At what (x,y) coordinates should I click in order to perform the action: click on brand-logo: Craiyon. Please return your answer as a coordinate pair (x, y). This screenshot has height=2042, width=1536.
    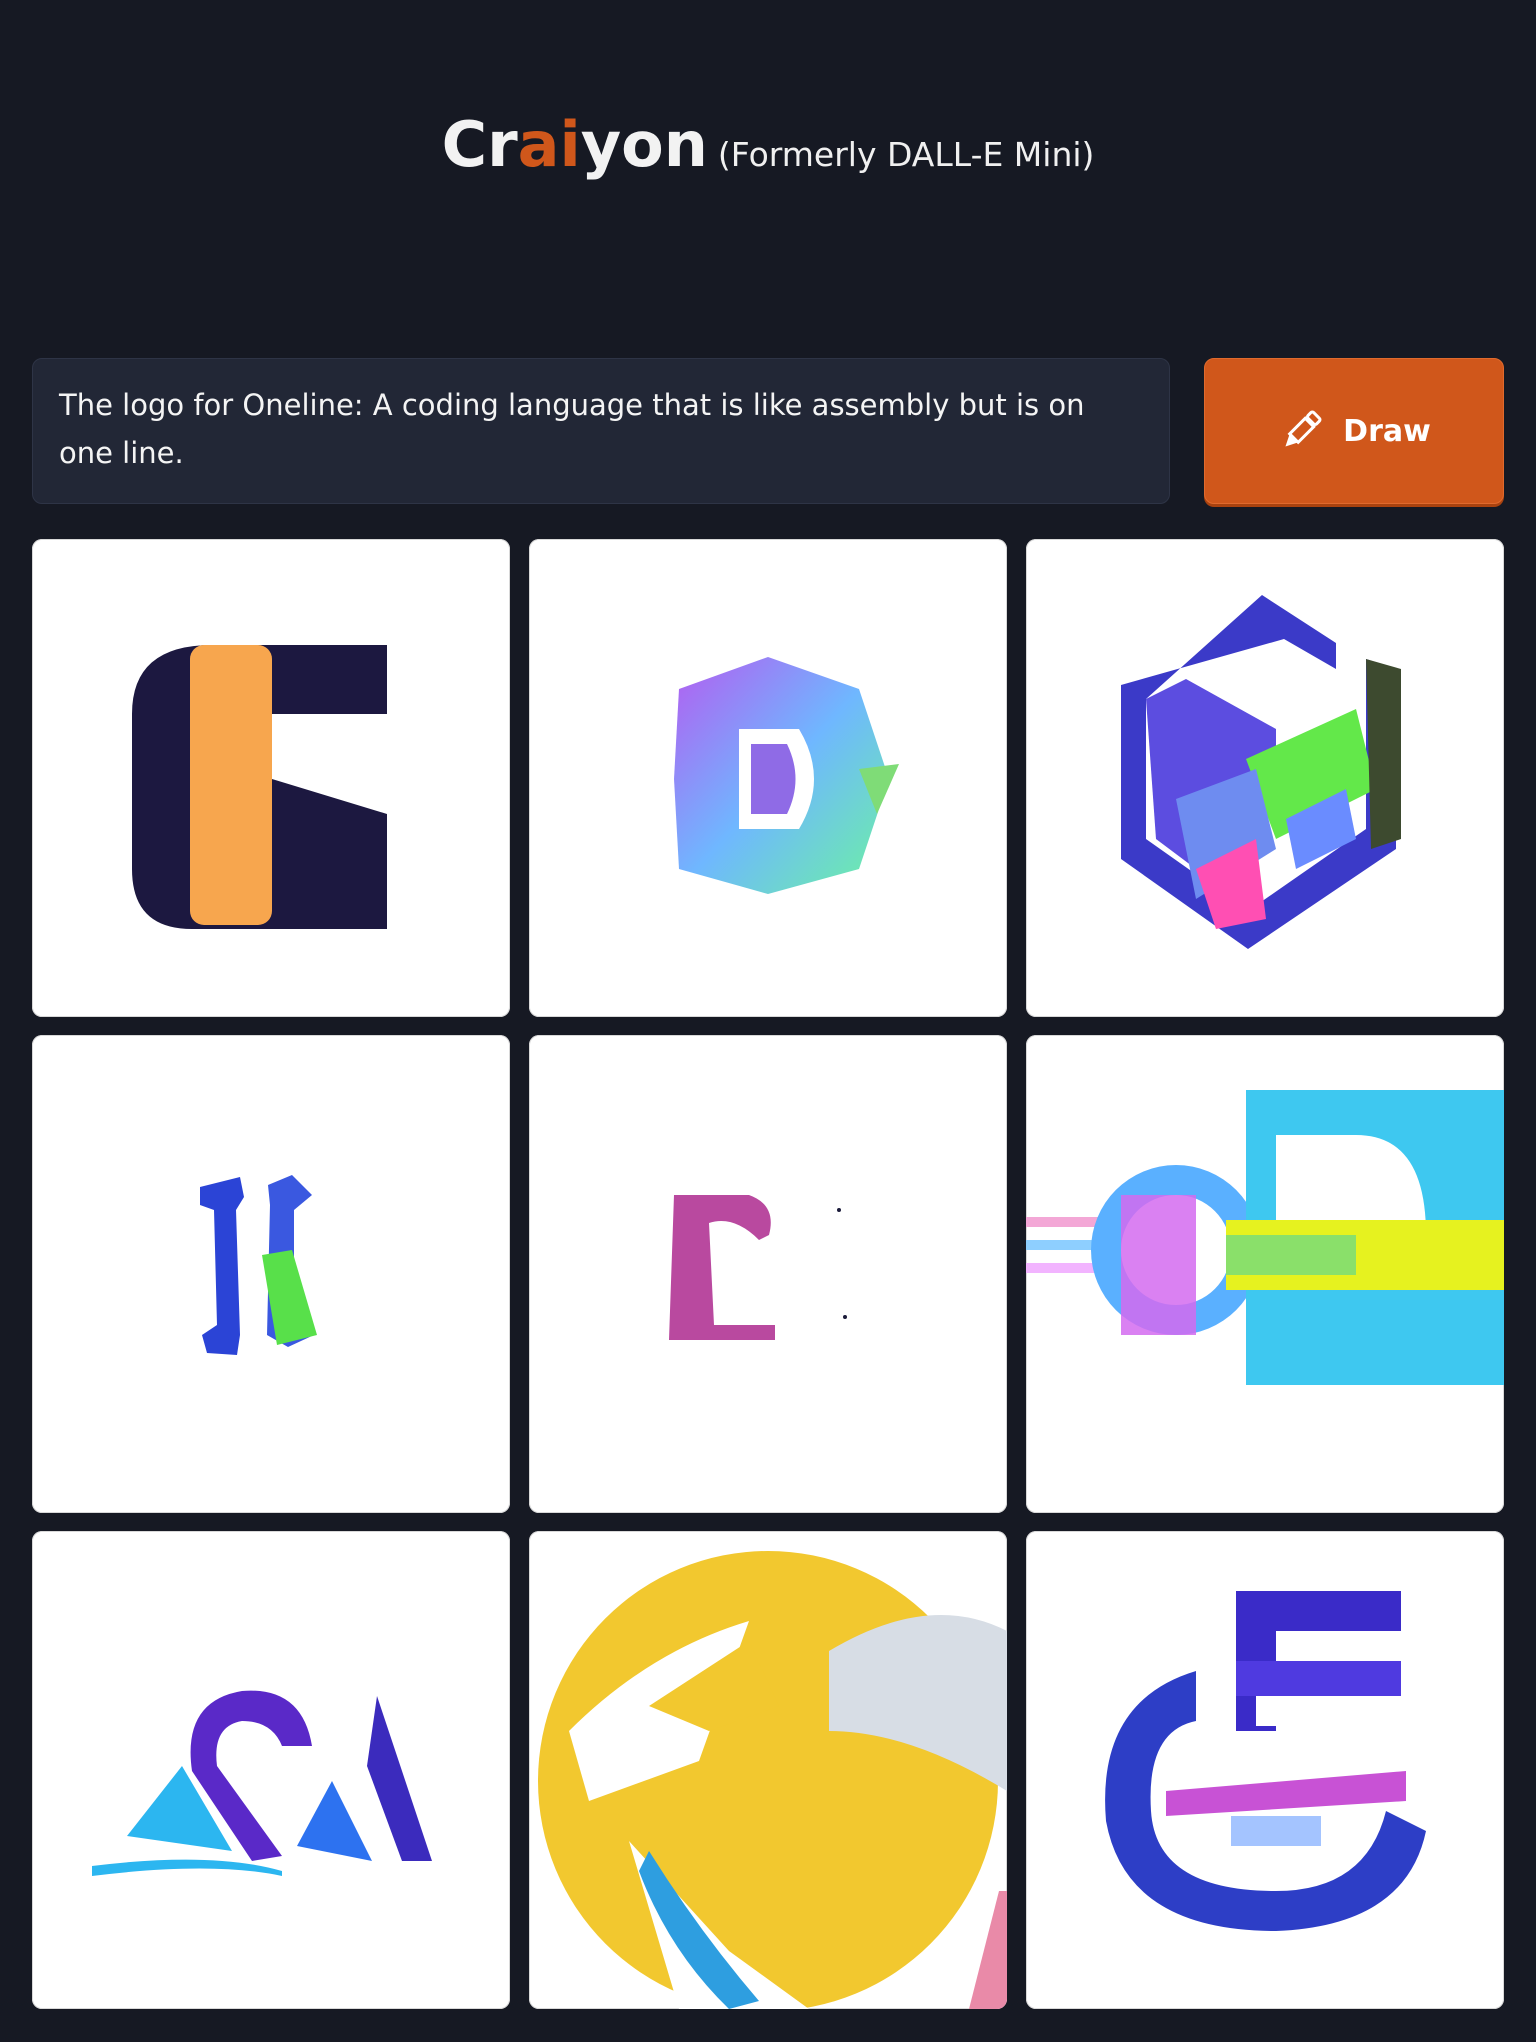
    Looking at the image, I should click on (575, 144).